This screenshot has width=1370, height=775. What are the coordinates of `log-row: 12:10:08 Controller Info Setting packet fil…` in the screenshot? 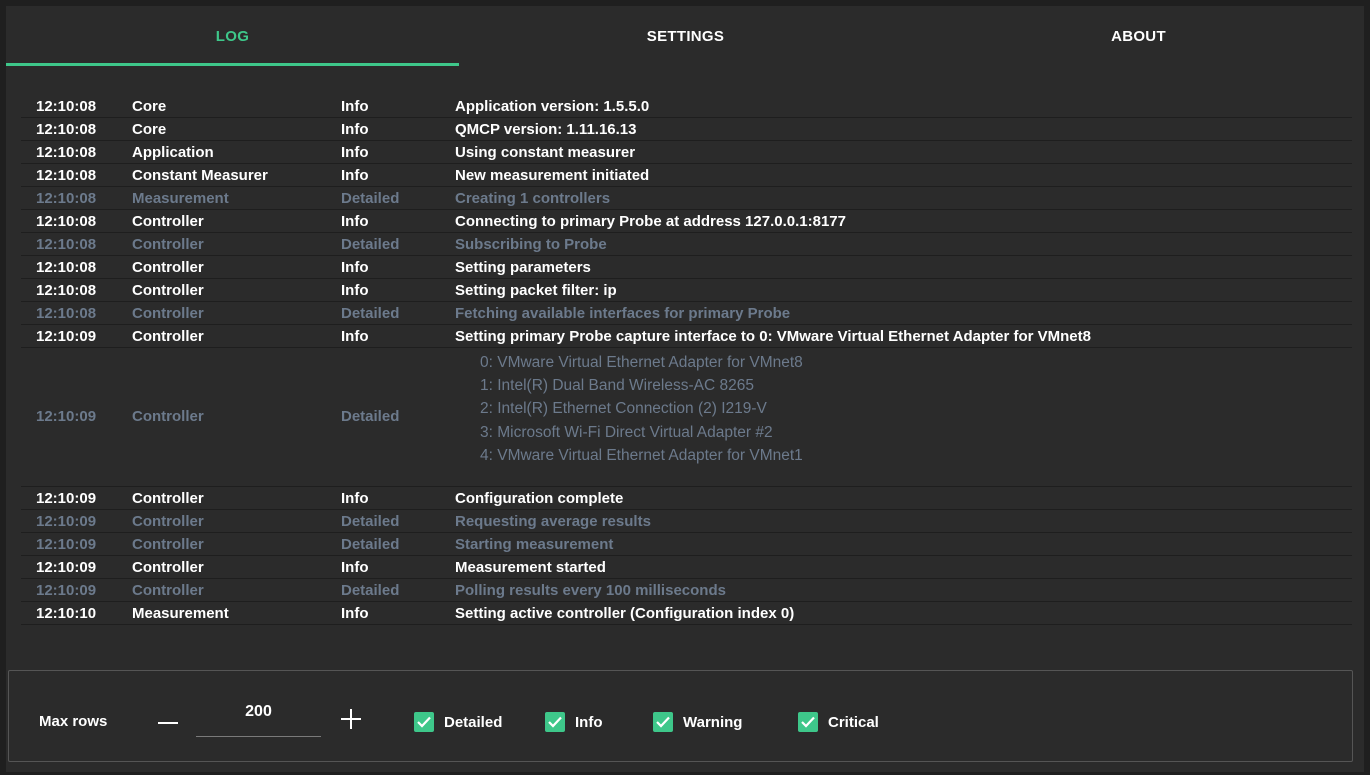 It's located at (686, 290).